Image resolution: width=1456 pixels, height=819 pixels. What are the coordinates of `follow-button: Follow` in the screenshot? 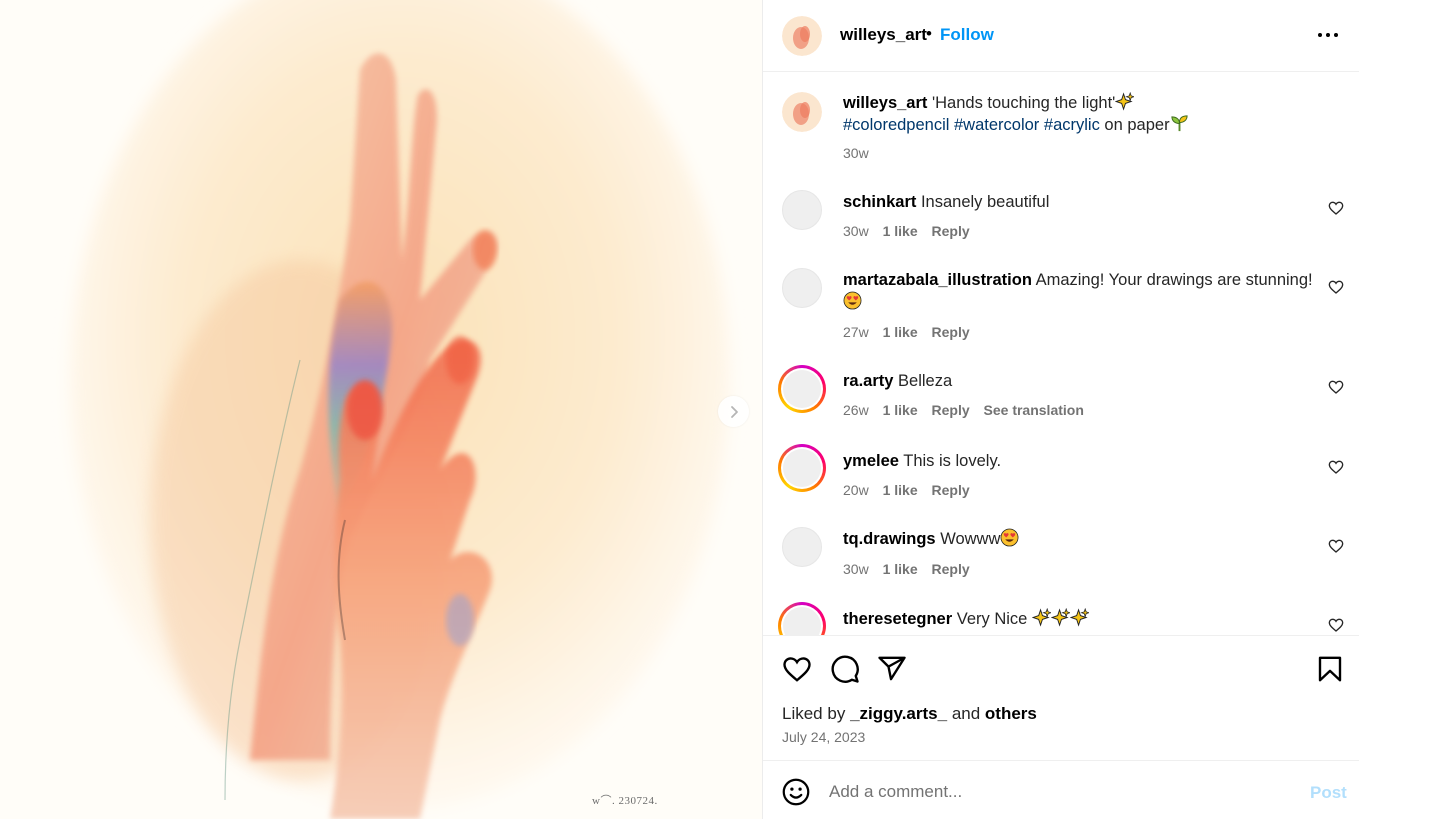 It's located at (967, 35).